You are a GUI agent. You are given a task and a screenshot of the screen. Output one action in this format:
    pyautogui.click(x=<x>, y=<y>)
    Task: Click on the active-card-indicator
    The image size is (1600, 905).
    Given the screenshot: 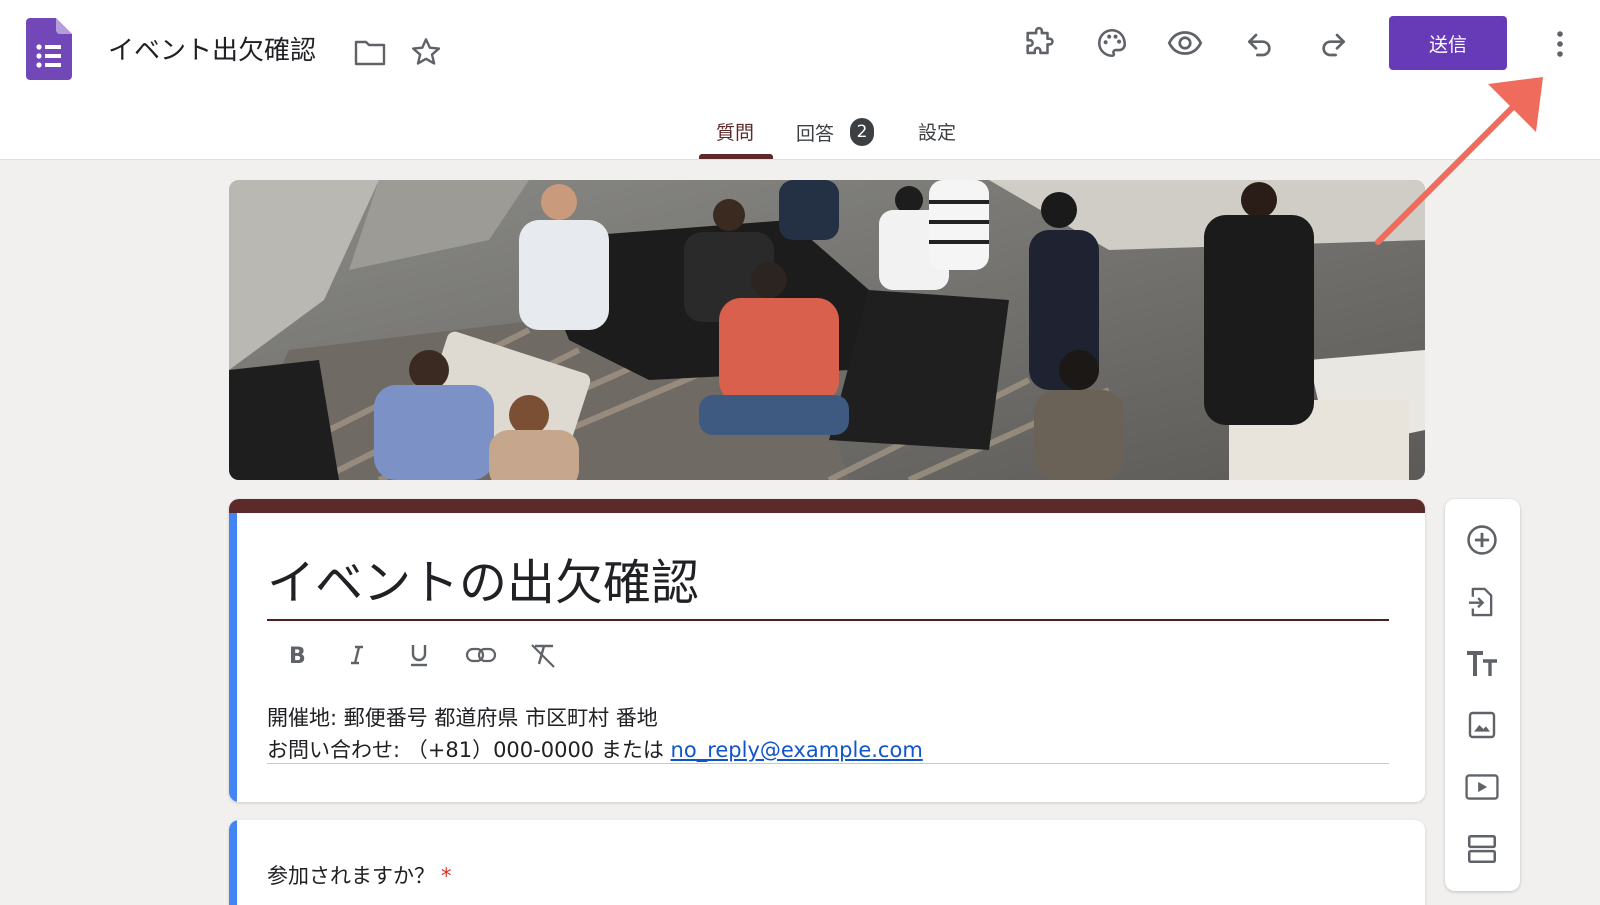 What is the action you would take?
    pyautogui.click(x=233, y=657)
    